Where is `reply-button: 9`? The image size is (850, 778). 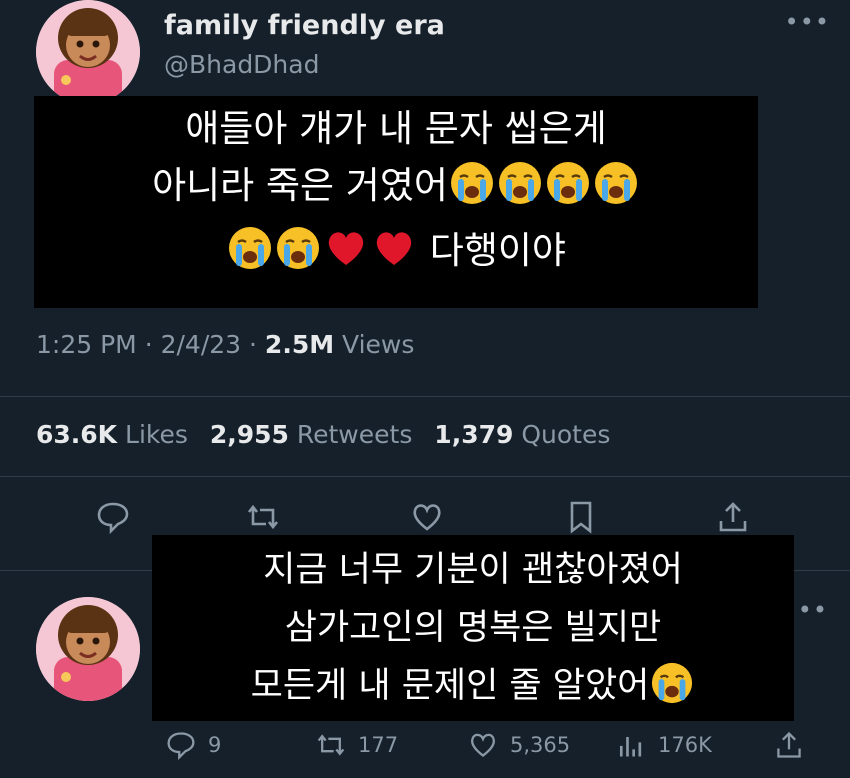 reply-button: 9 is located at coordinates (193, 745).